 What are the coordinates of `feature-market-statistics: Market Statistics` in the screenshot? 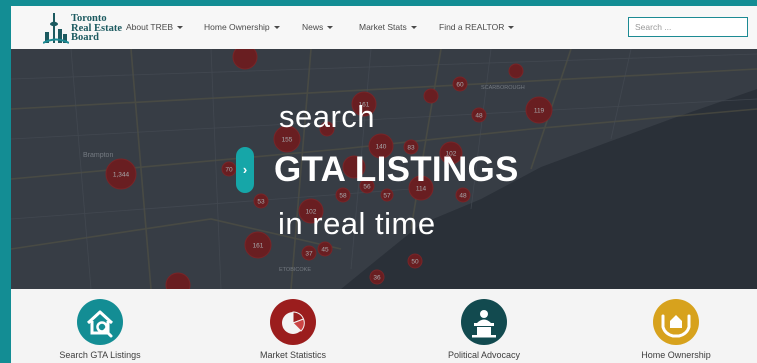 It's located at (293, 326).